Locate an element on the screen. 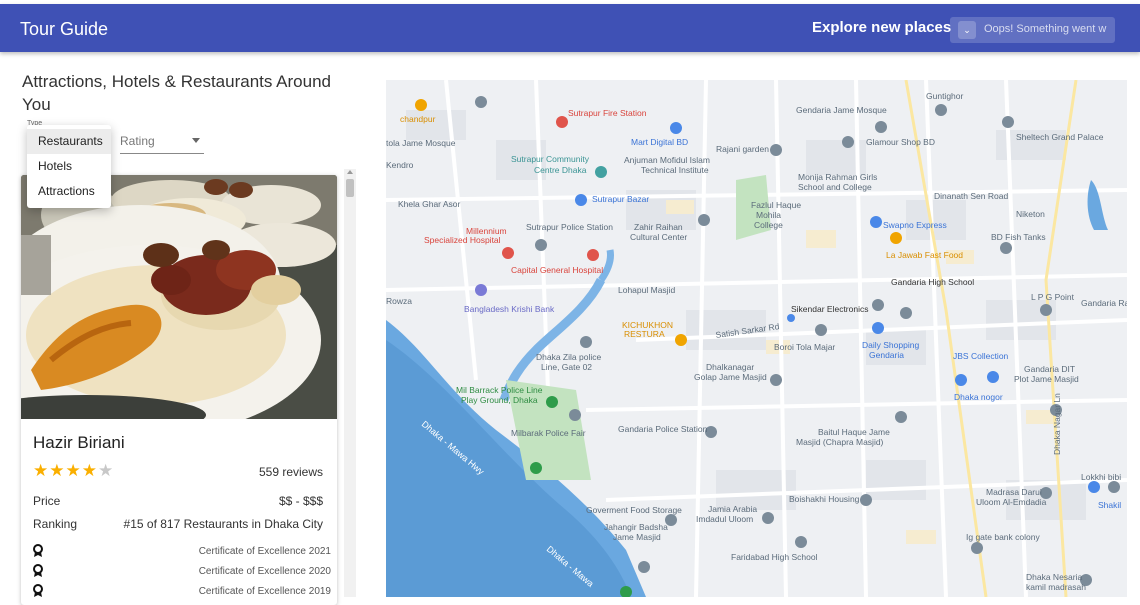 Image resolution: width=1140 pixels, height=605 pixels. search-icon: ⌄ is located at coordinates (967, 30).